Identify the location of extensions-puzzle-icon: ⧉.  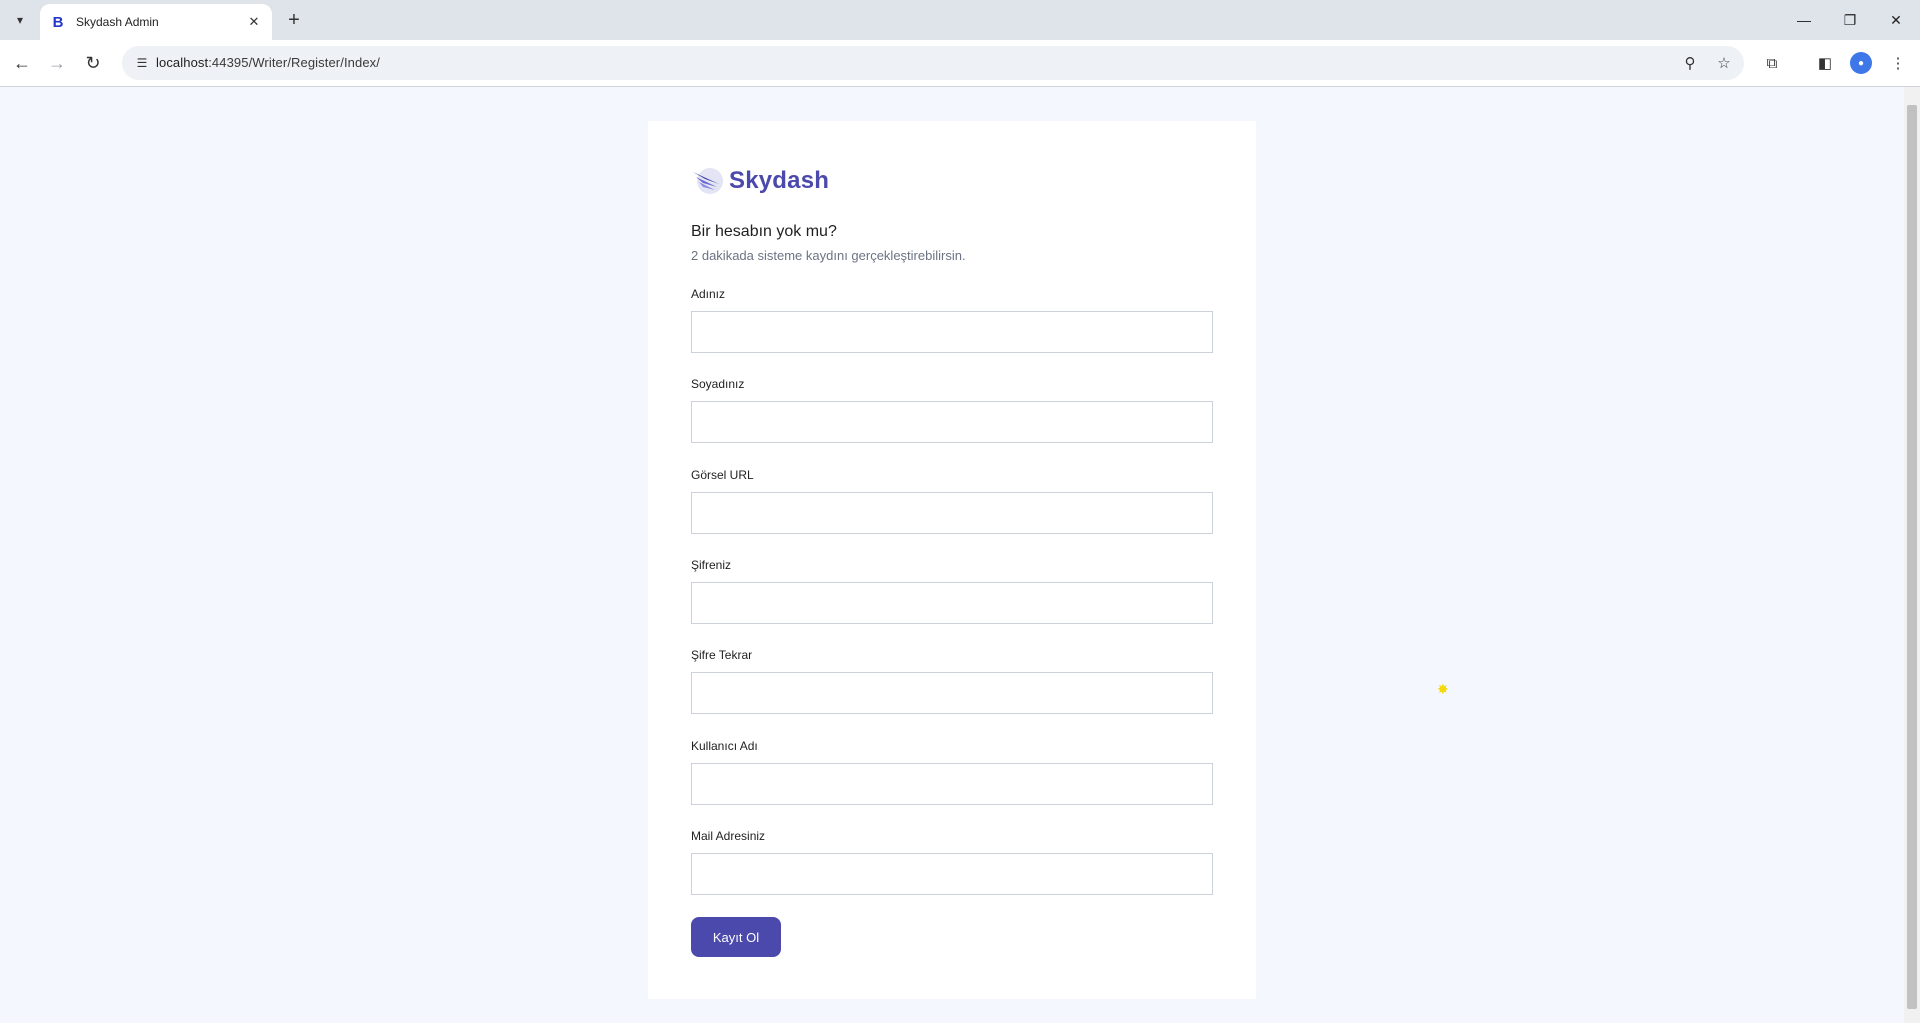
(1772, 63).